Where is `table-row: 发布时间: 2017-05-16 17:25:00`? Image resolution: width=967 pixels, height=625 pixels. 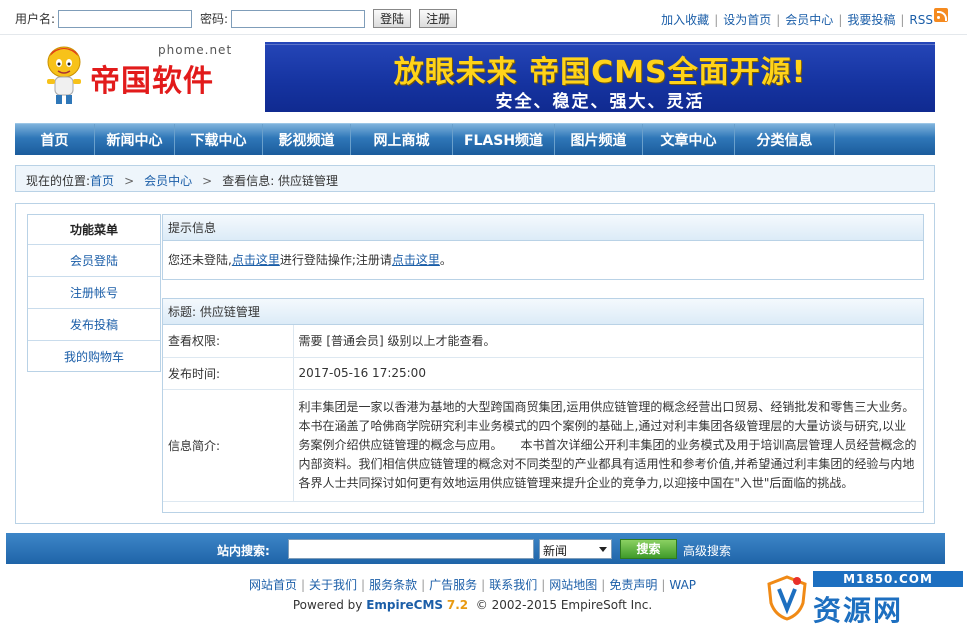 table-row: 发布时间: 2017-05-16 17:25:00 is located at coordinates (543, 373).